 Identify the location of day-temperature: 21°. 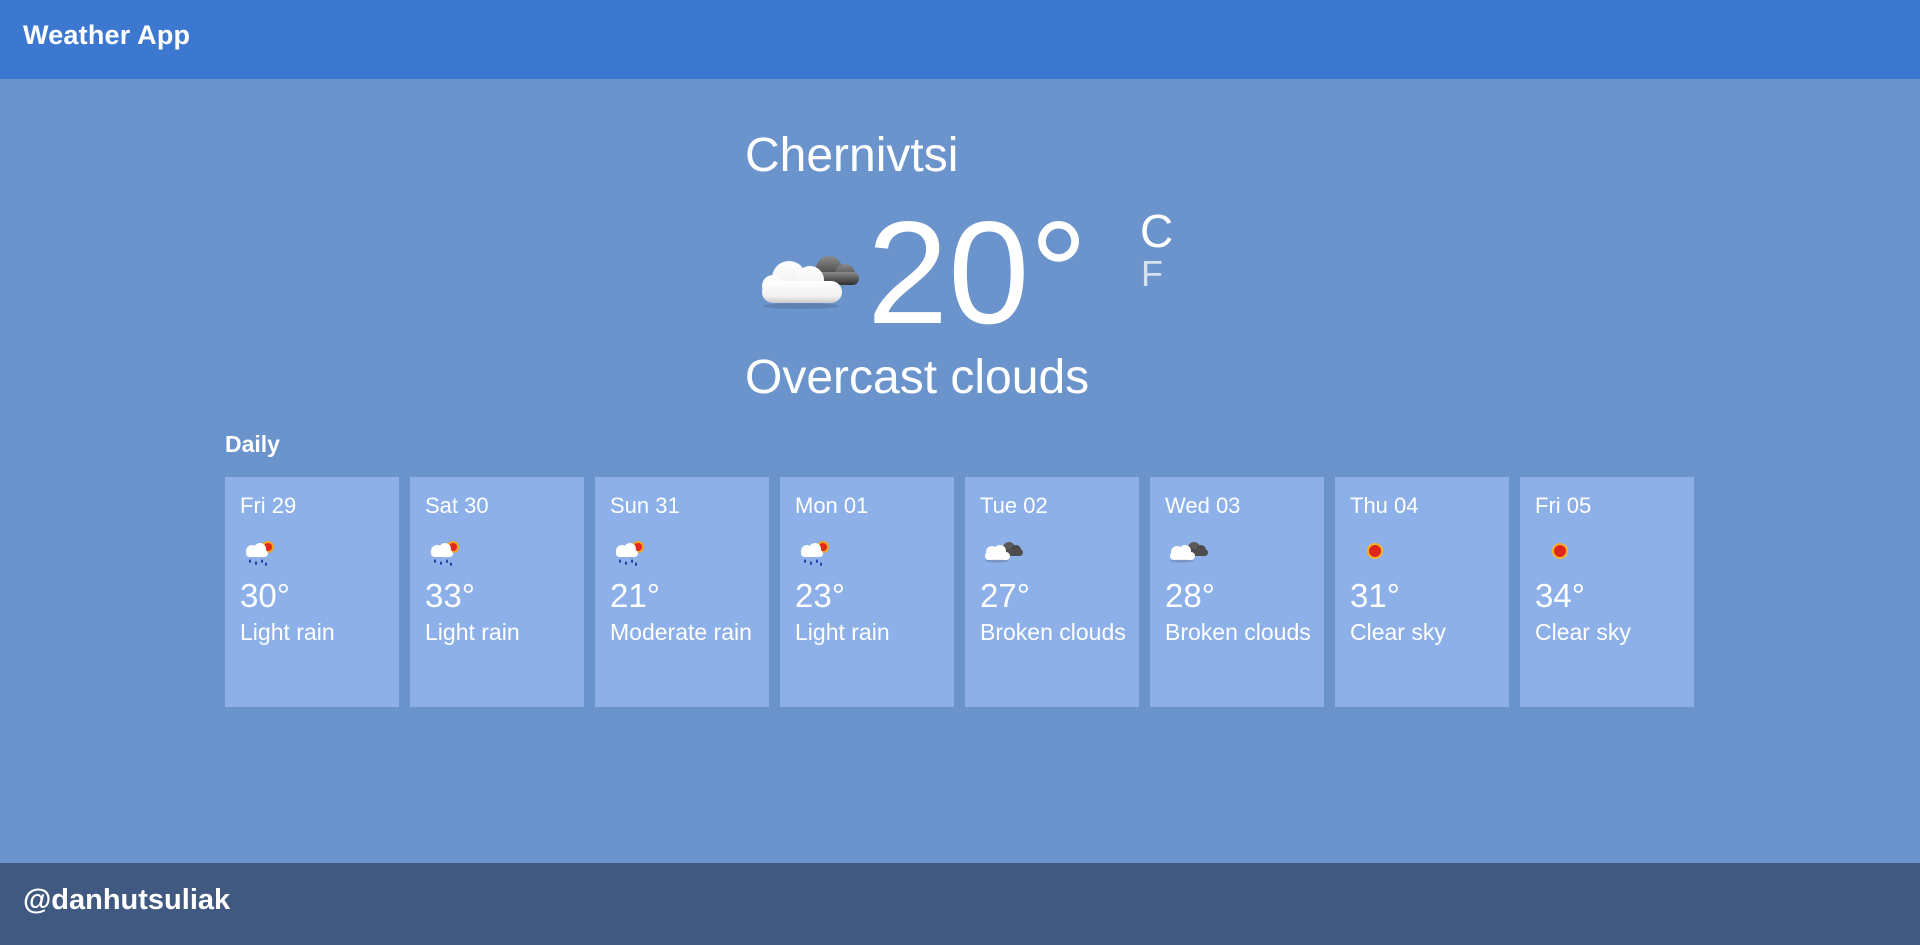
(635, 595).